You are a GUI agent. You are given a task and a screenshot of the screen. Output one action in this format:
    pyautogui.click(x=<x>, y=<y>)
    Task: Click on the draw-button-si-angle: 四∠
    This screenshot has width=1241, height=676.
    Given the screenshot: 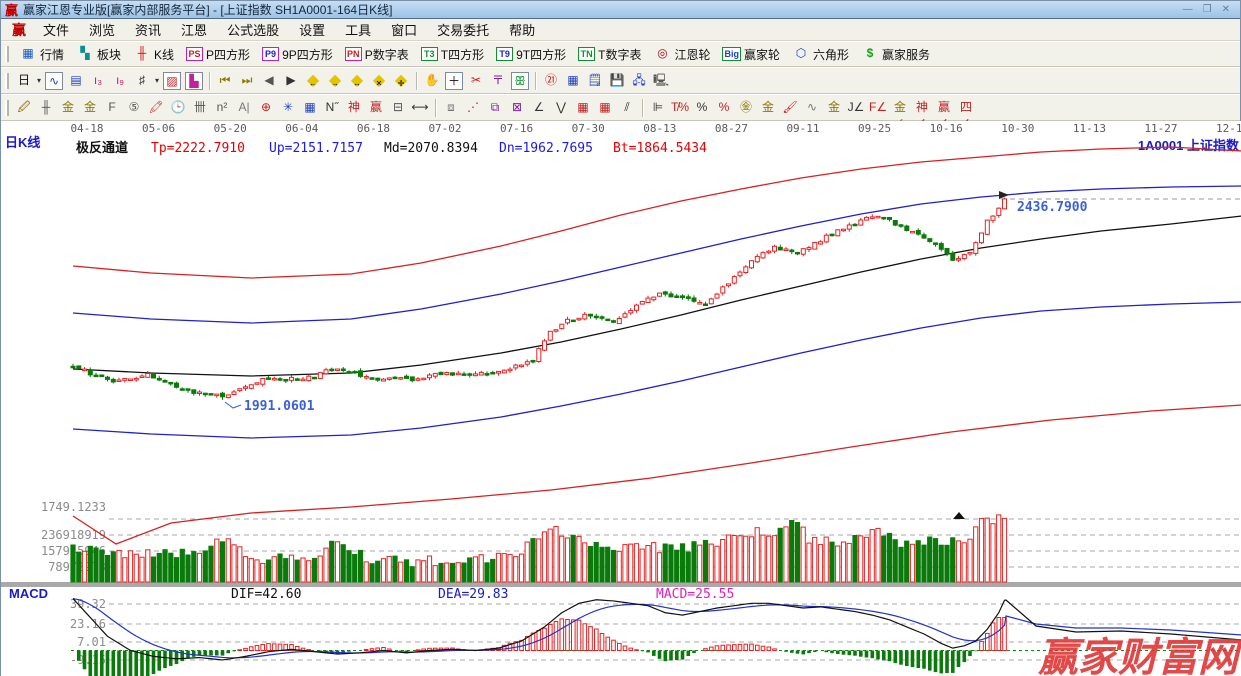 What is the action you would take?
    pyautogui.click(x=966, y=114)
    